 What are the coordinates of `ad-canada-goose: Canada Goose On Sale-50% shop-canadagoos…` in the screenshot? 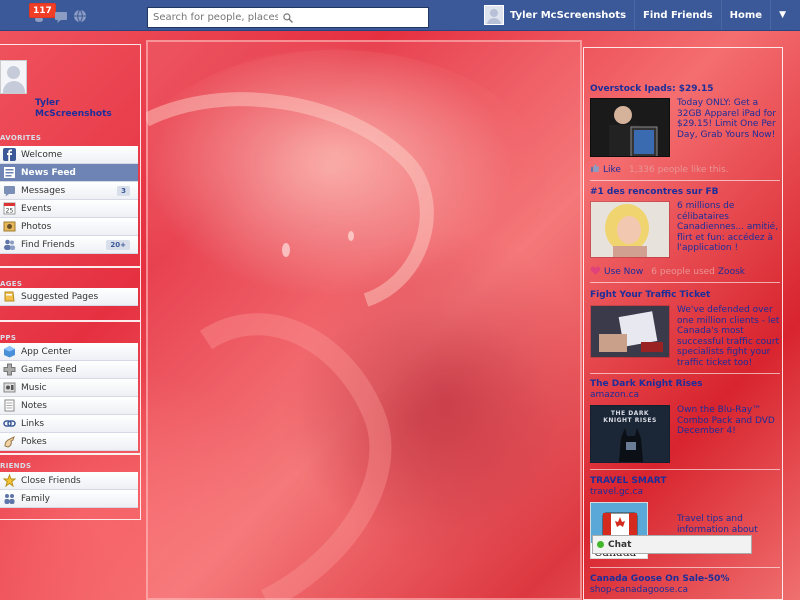 It's located at (685, 585).